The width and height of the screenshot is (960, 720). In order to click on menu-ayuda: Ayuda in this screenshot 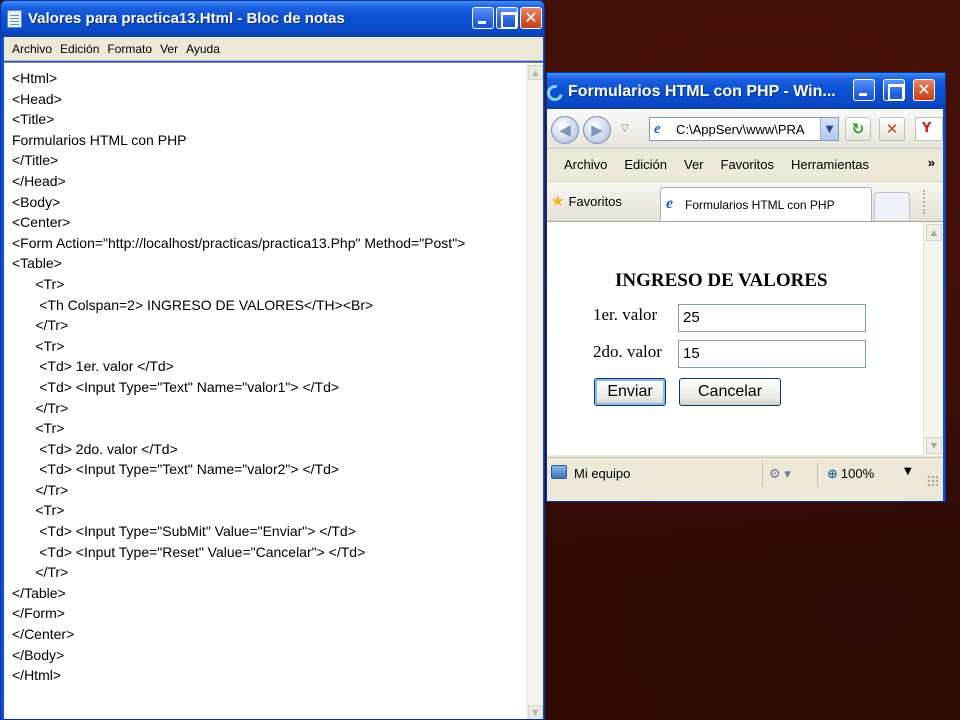, I will do `click(203, 49)`.